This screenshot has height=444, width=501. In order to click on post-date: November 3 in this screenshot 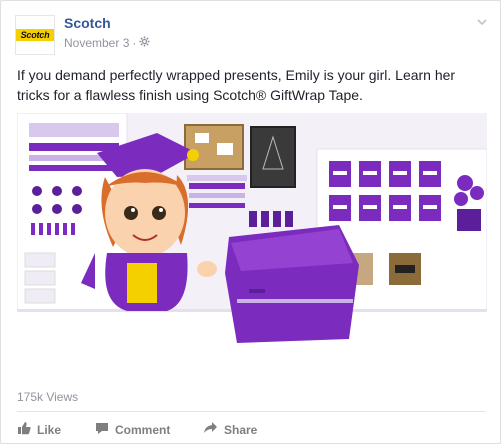, I will do `click(96, 43)`.